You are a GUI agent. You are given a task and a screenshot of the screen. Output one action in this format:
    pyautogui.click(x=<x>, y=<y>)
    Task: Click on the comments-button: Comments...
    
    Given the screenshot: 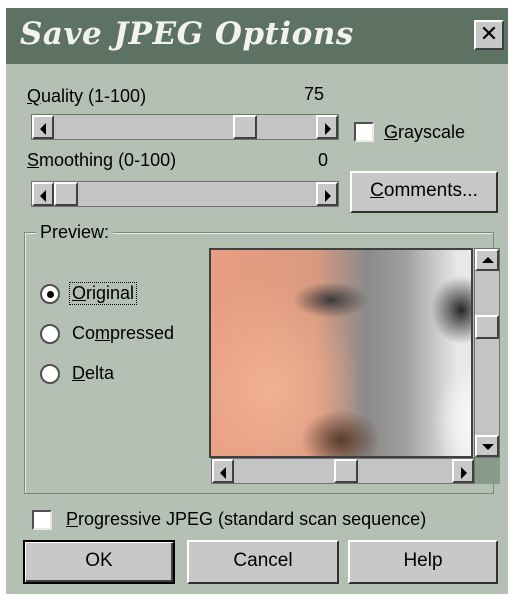 What is the action you would take?
    pyautogui.click(x=424, y=192)
    